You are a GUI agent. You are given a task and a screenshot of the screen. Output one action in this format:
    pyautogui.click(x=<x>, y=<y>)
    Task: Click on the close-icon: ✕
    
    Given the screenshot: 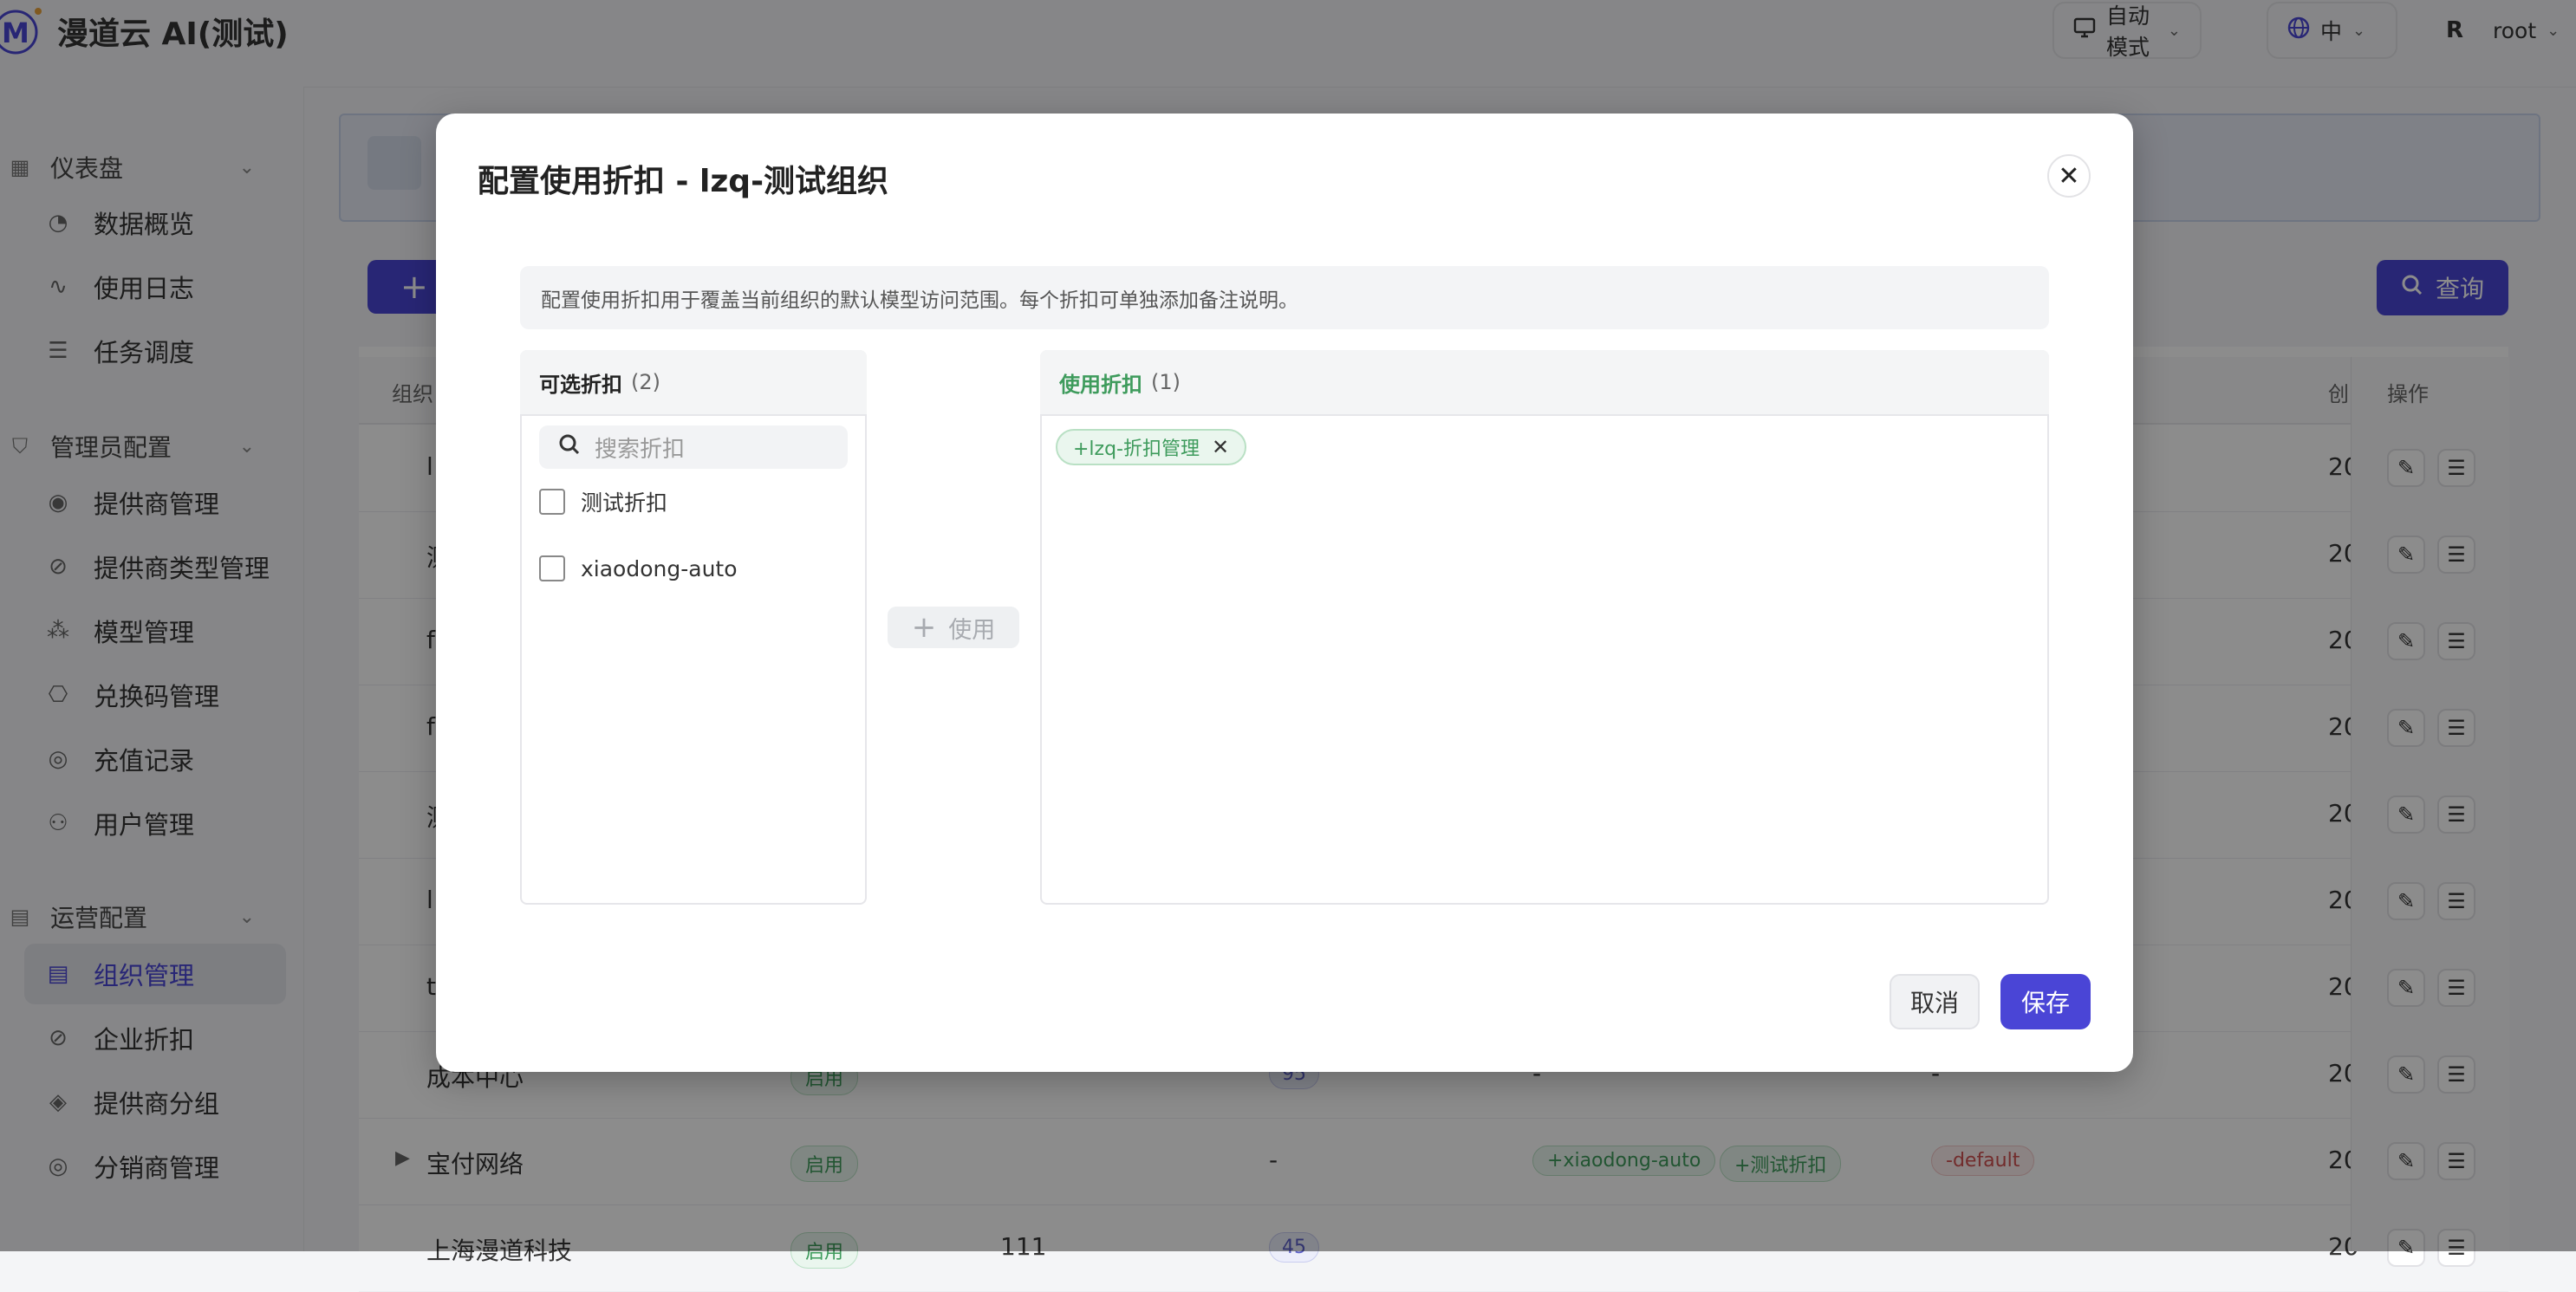 What is the action you would take?
    pyautogui.click(x=2069, y=176)
    